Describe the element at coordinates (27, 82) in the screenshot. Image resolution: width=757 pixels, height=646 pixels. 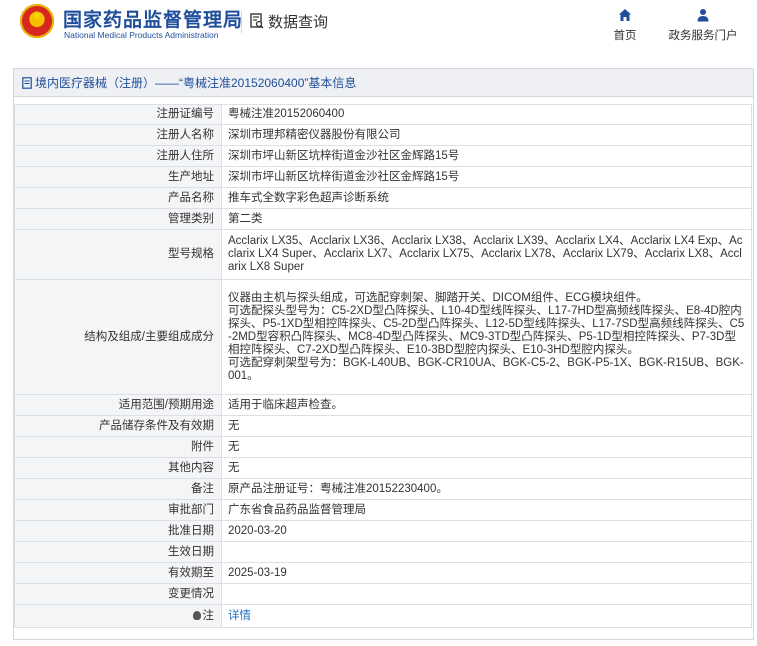
I see `document-icon` at that location.